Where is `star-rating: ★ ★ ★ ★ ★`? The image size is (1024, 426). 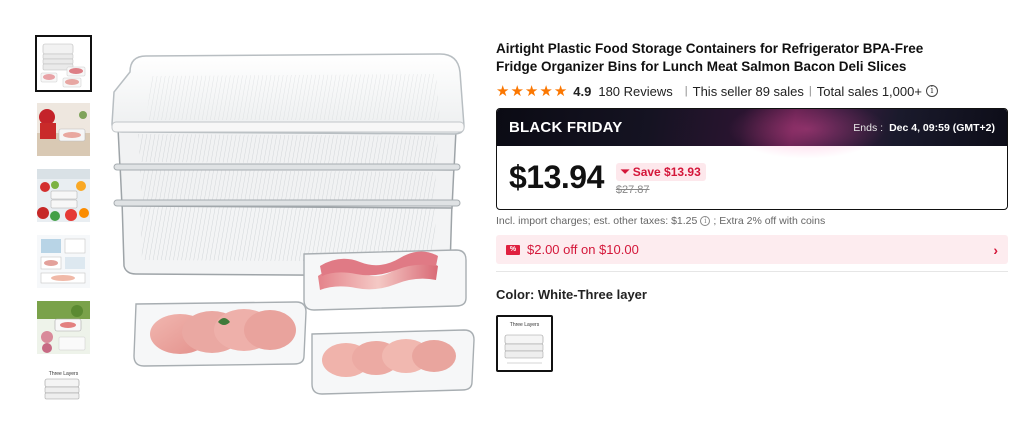 star-rating: ★ ★ ★ ★ ★ is located at coordinates (531, 91).